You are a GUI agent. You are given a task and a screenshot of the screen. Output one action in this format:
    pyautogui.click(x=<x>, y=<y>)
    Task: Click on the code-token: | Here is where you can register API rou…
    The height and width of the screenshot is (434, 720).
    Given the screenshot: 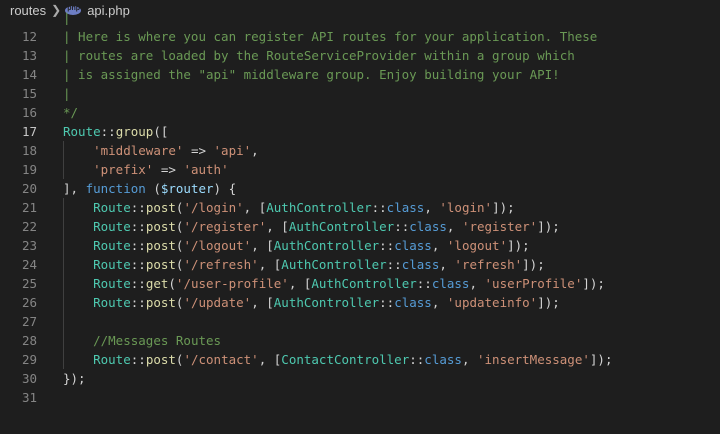 What is the action you would take?
    pyautogui.click(x=330, y=36)
    